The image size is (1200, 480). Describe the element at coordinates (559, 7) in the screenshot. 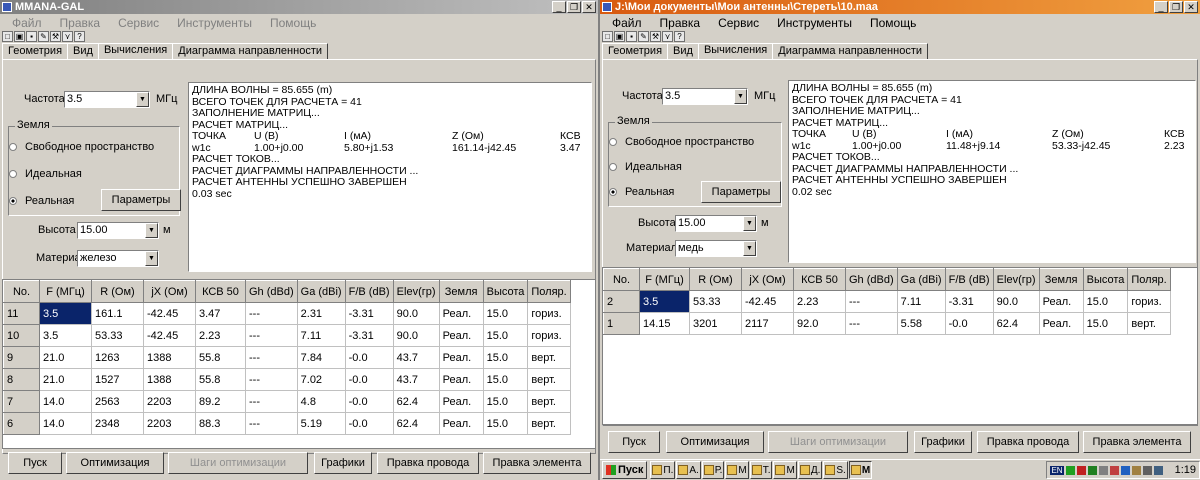

I see `minimize-icon: _` at that location.